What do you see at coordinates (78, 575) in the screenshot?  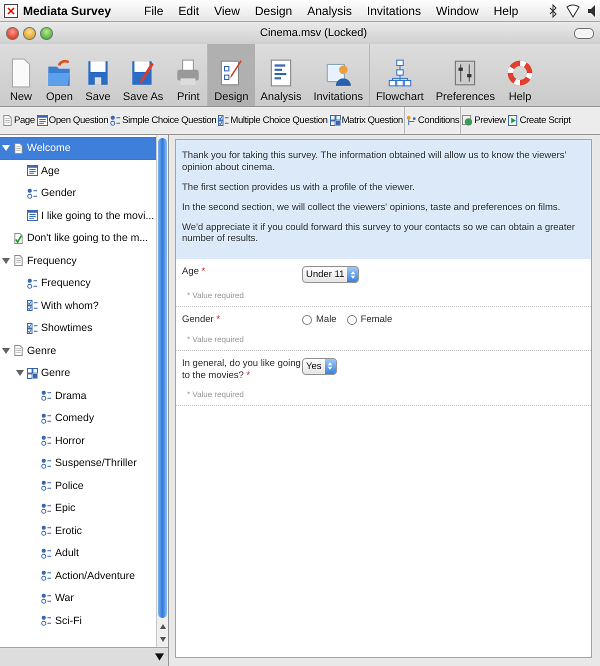 I see `tree-item: Action/Adventure` at bounding box center [78, 575].